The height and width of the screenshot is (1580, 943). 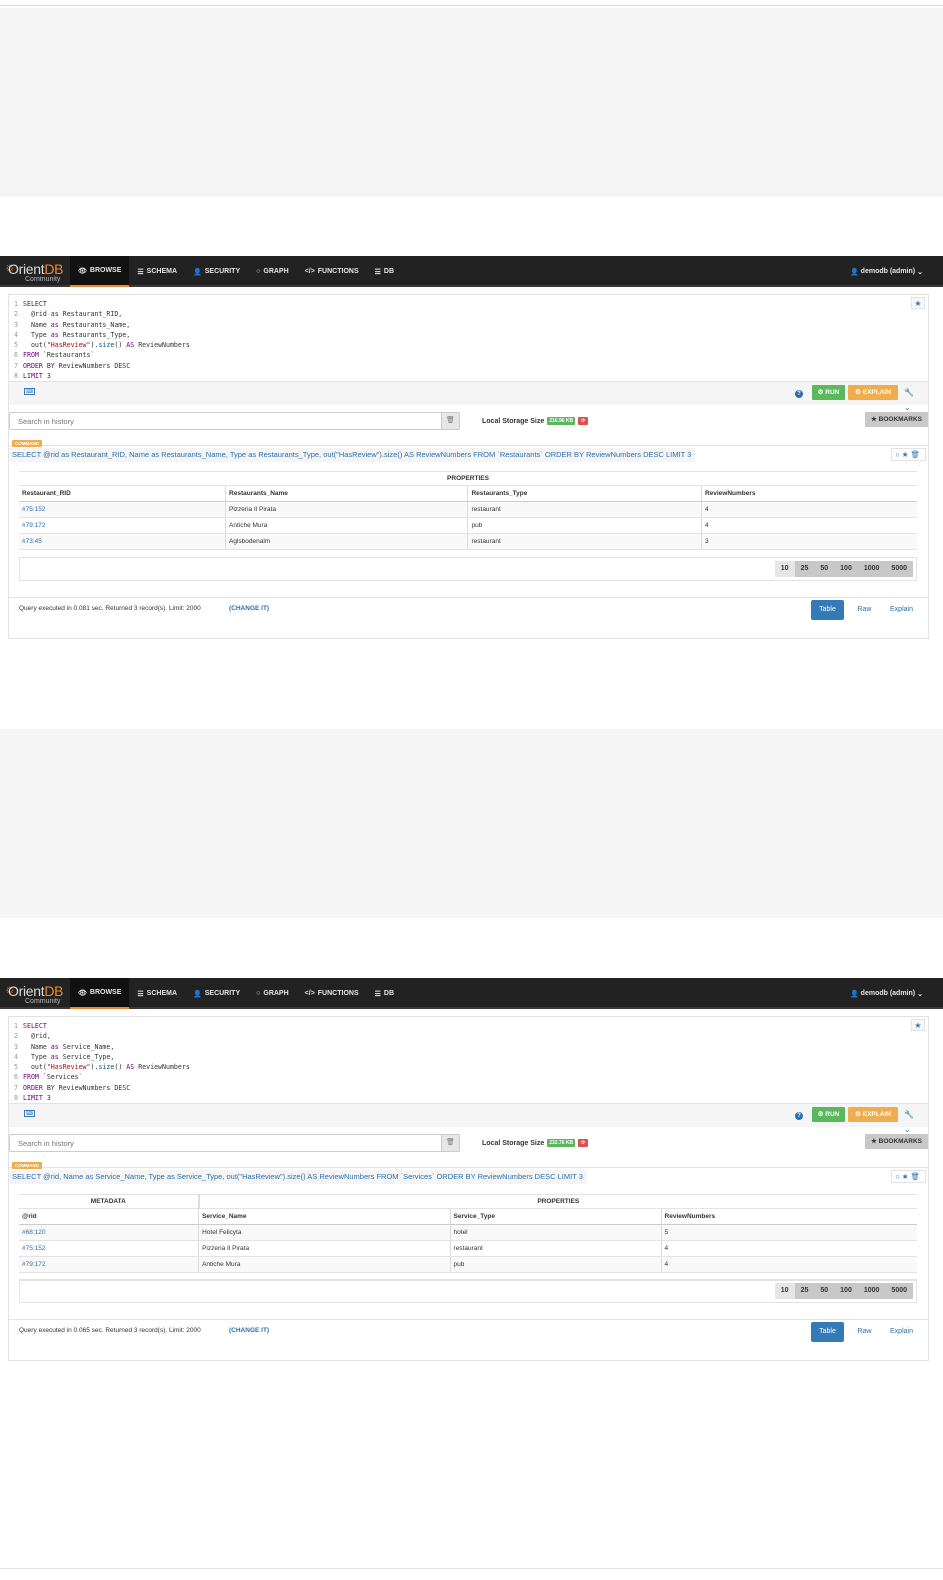 What do you see at coordinates (468, 1201) in the screenshot?
I see `column-group-row: METADATA PROPERTIES` at bounding box center [468, 1201].